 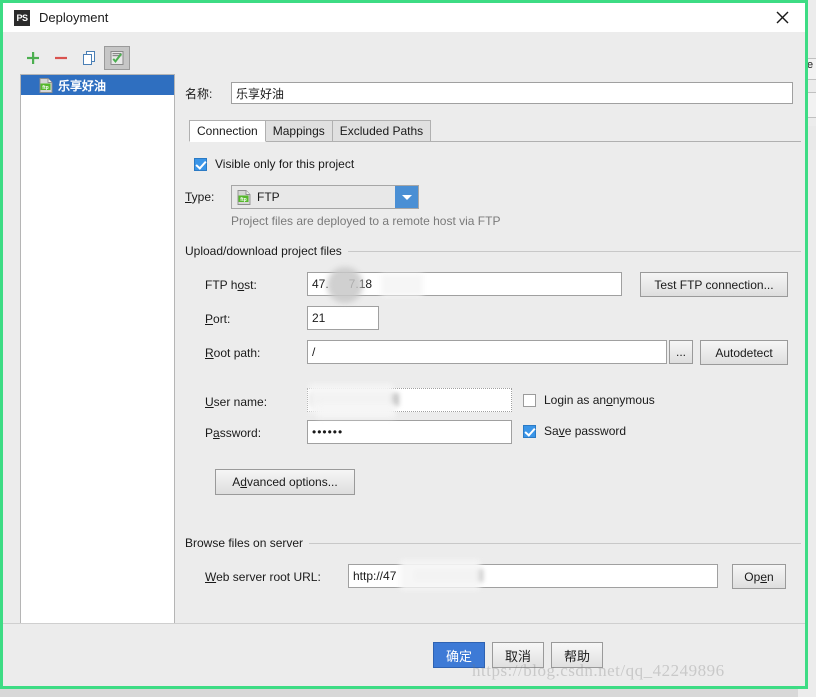 I want to click on dialog-title: Deployment, so click(x=74, y=17).